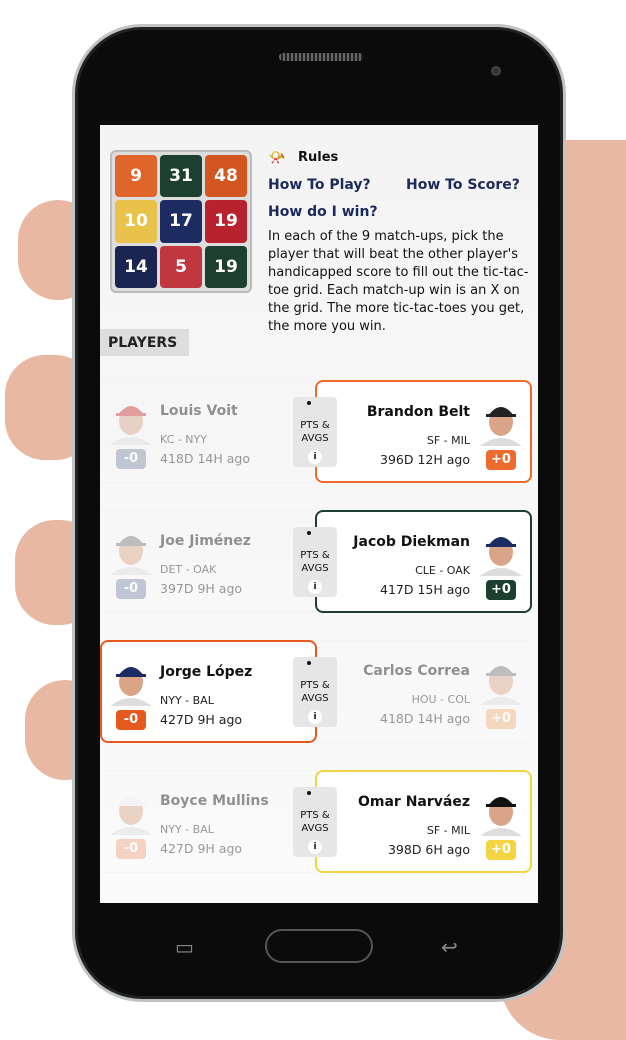  What do you see at coordinates (319, 946) in the screenshot?
I see `home-button` at bounding box center [319, 946].